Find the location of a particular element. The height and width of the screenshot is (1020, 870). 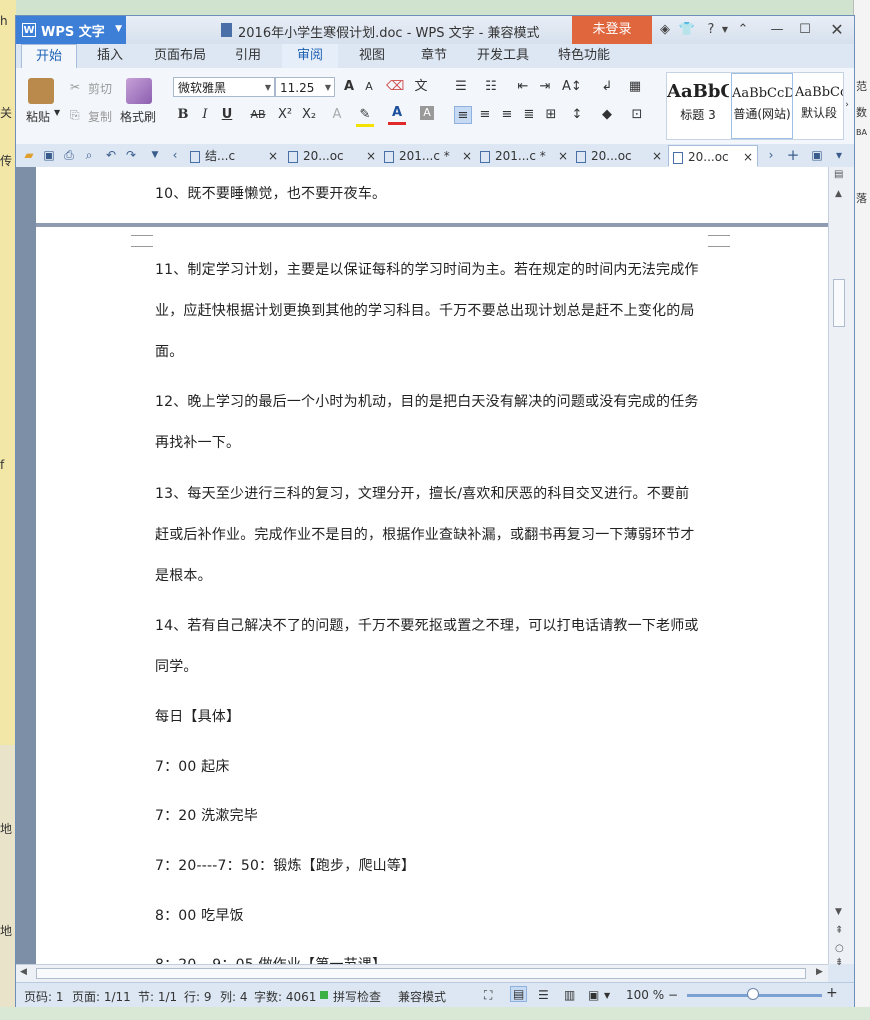

print-preview-icon: ⌕ is located at coordinates (89, 155).